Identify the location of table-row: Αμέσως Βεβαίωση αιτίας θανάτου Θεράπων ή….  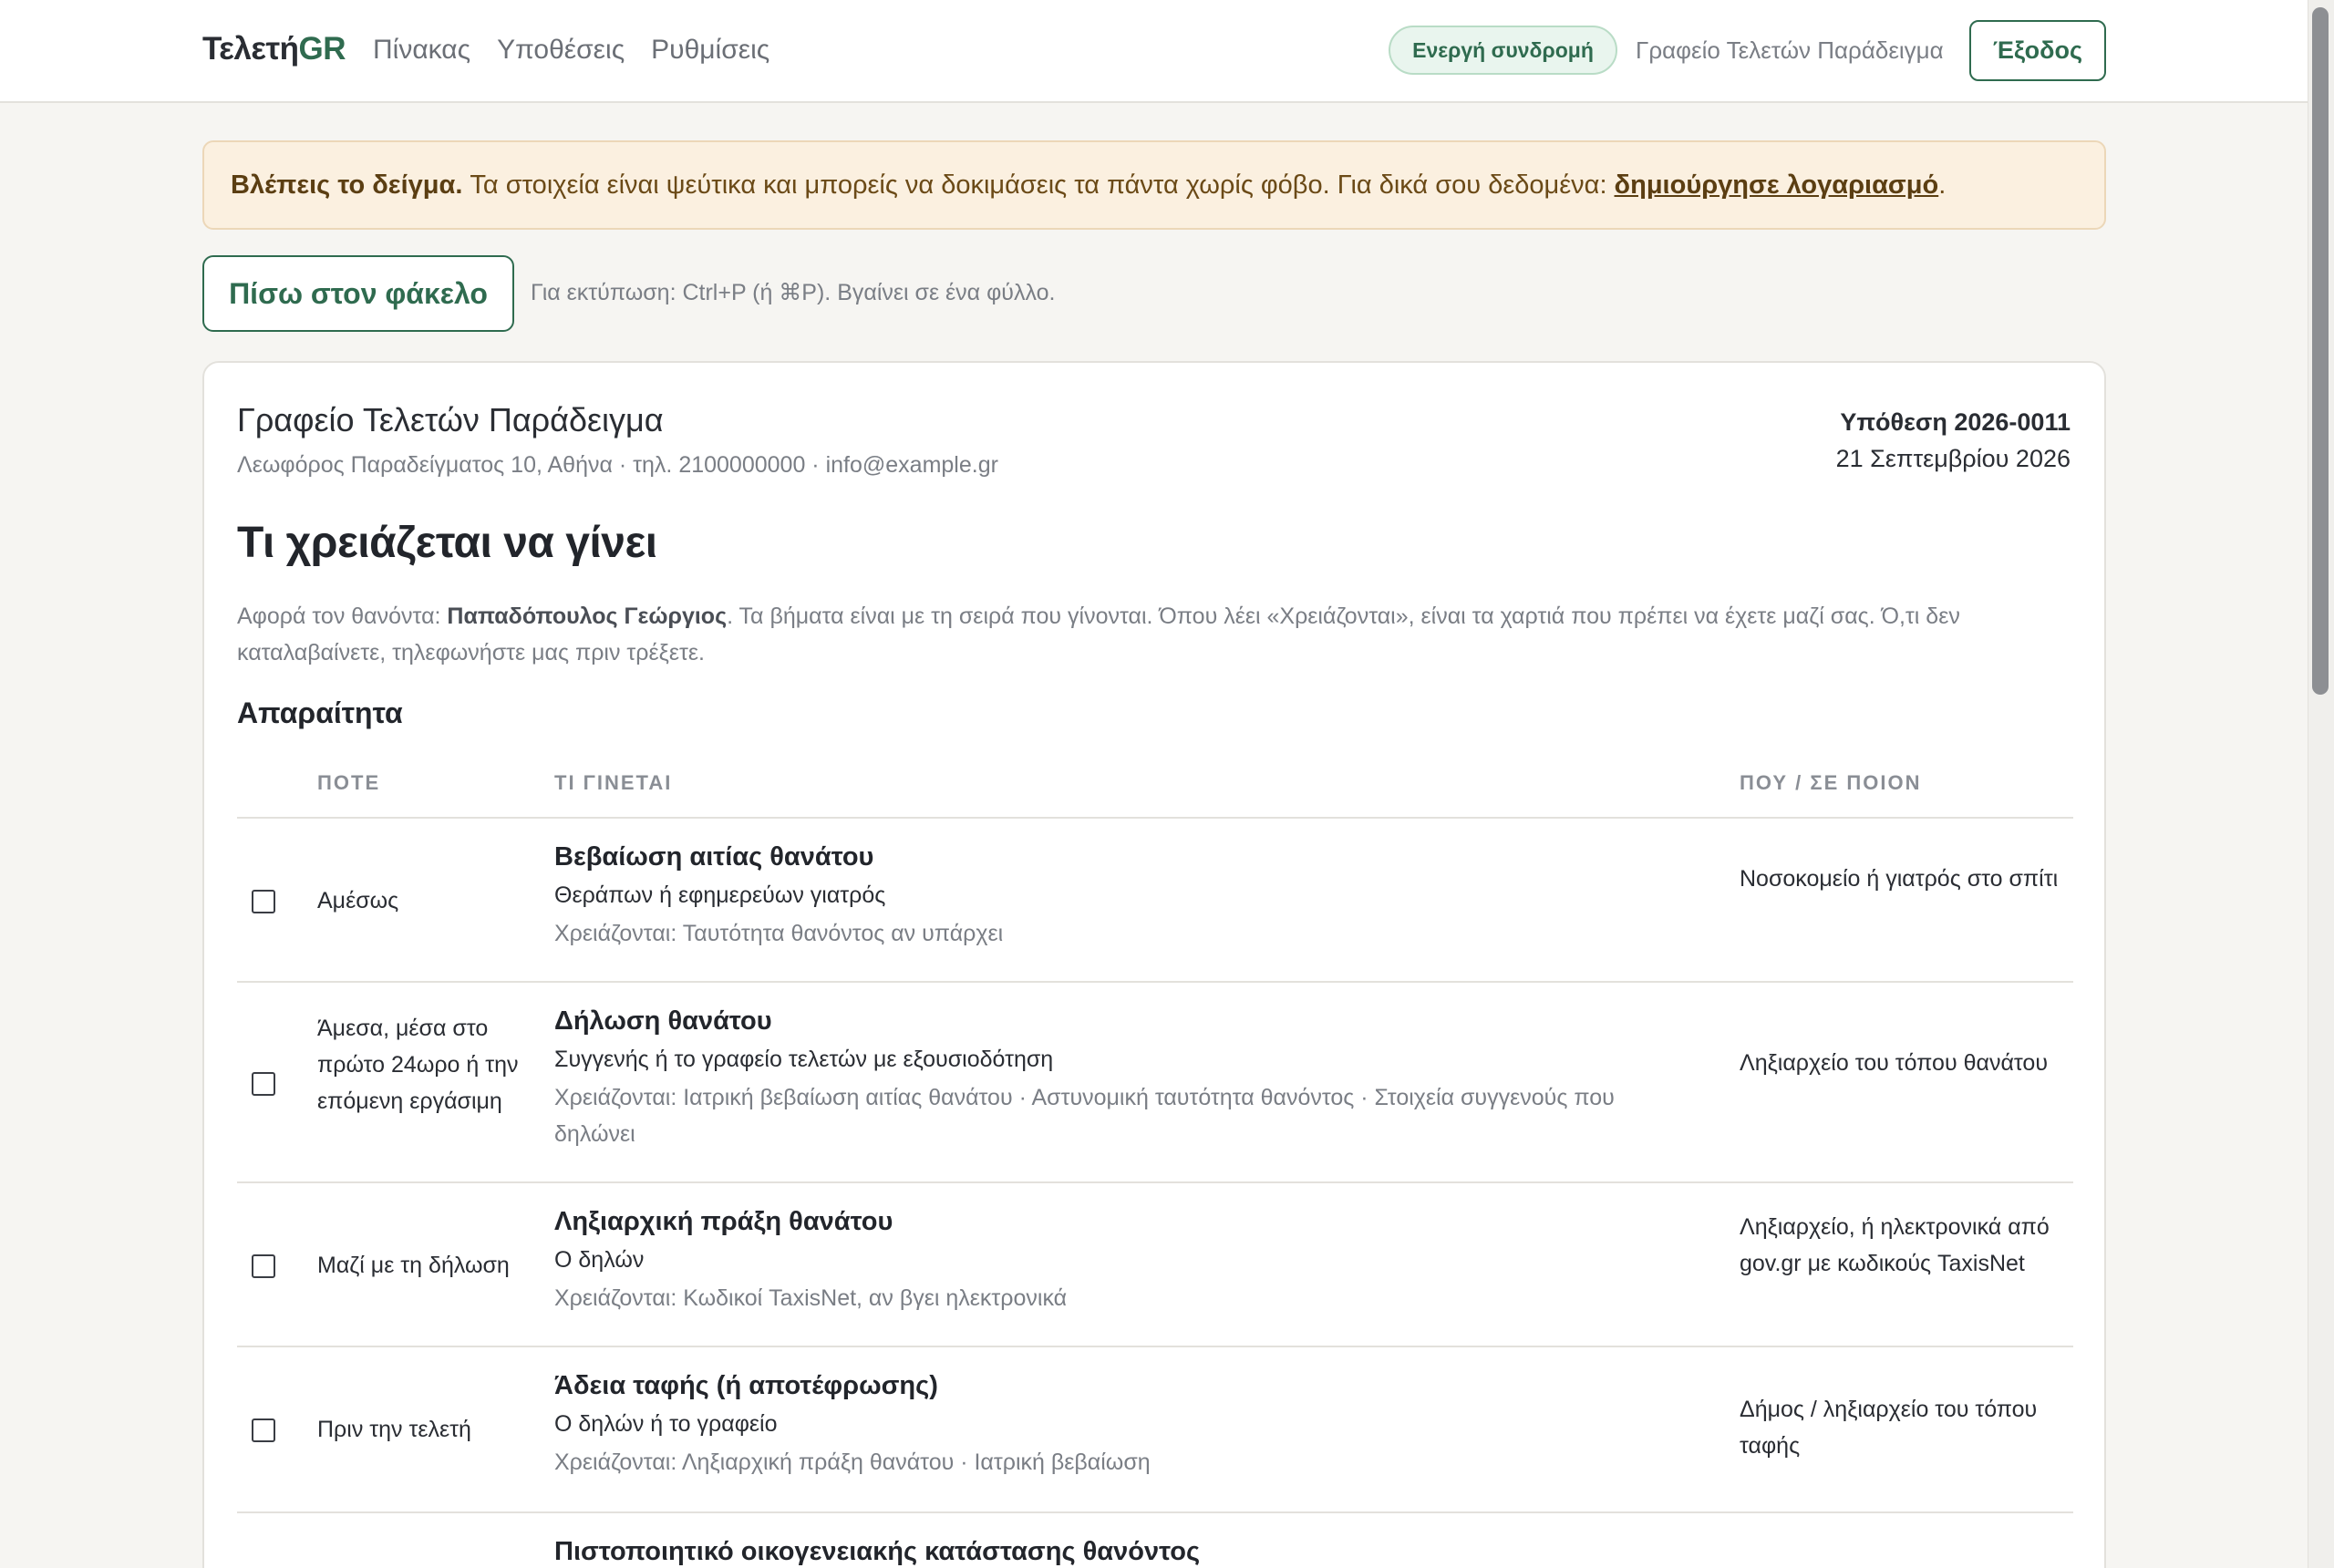
(1155, 901).